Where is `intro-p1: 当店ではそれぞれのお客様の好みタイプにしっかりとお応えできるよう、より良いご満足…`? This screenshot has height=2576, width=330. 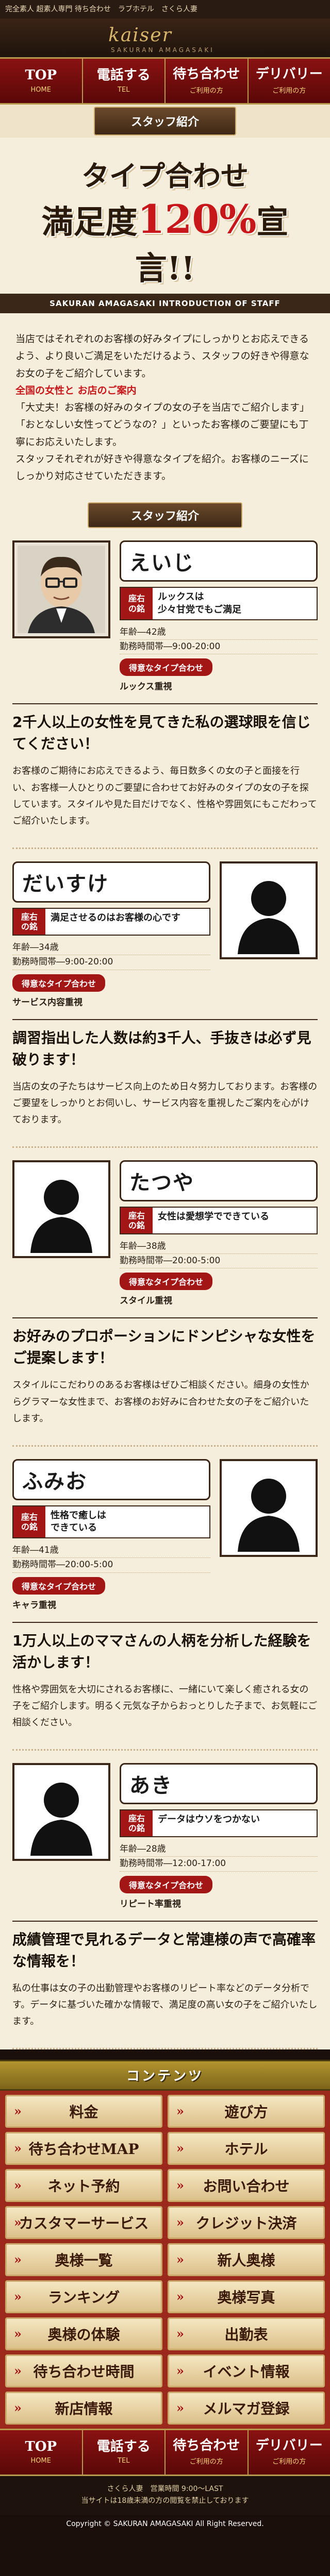
intro-p1: 当店ではそれぞれのお客様の好みタイプにしっかりとお応えできるよう、より良いご満足… is located at coordinates (162, 356).